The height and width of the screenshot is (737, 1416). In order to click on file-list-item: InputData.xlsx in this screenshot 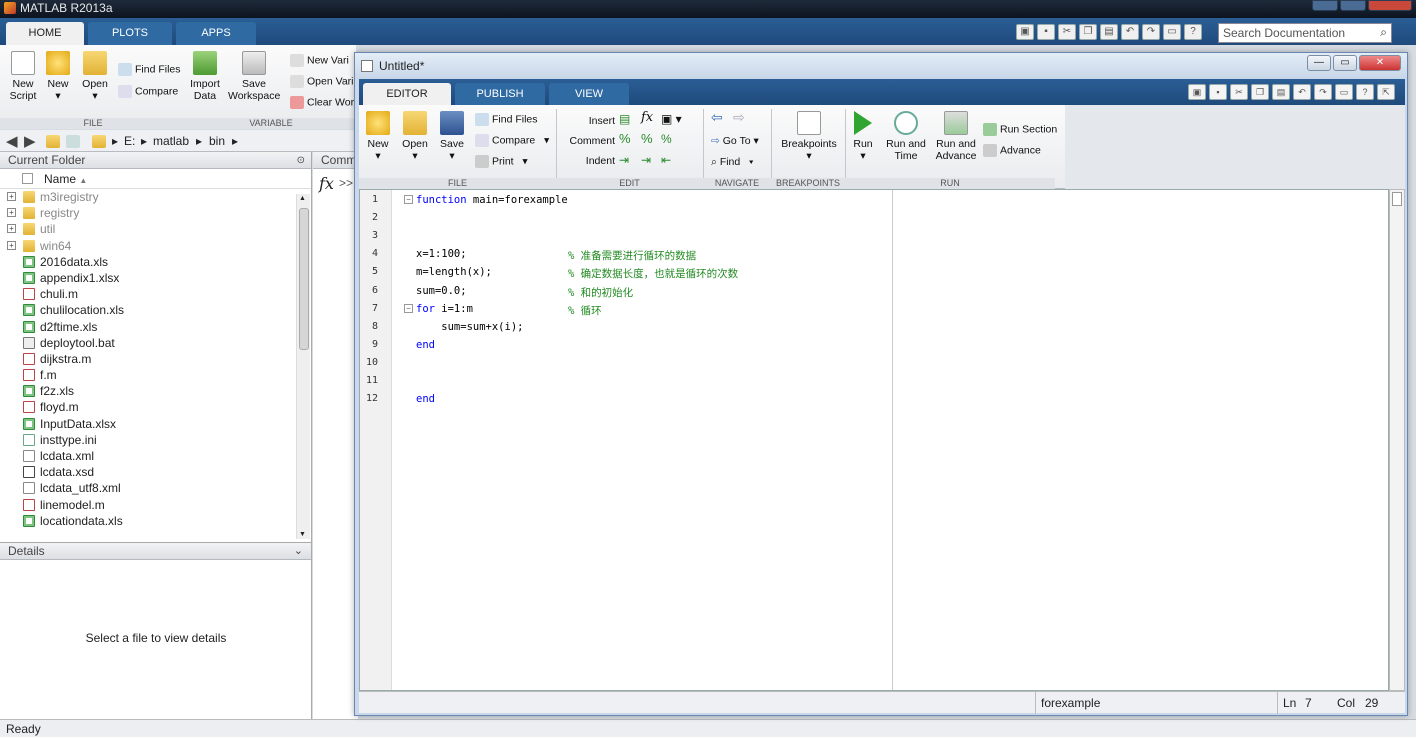, I will do `click(155, 424)`.